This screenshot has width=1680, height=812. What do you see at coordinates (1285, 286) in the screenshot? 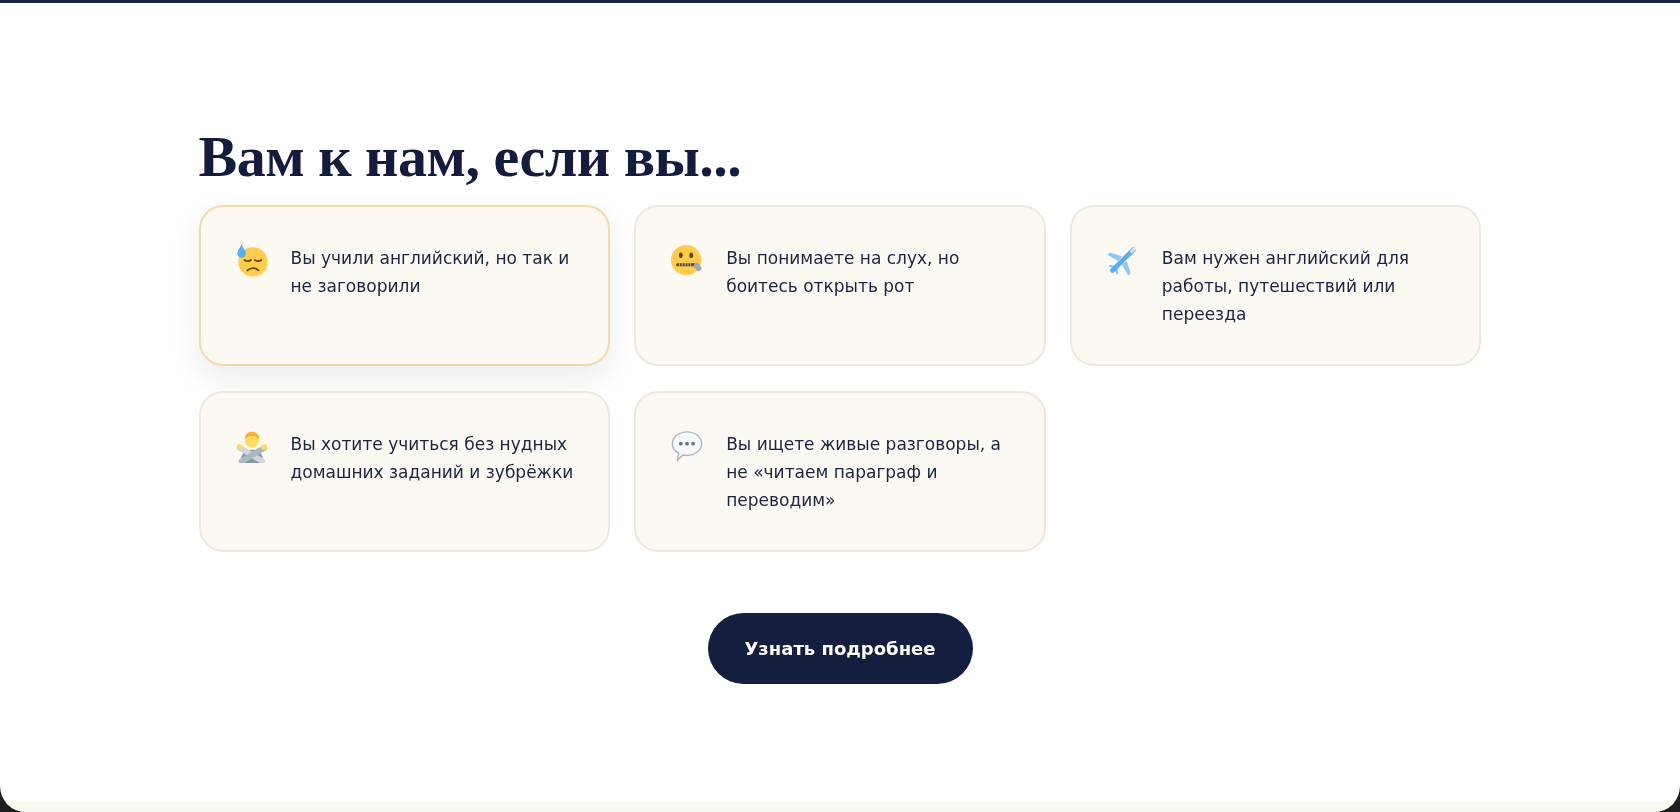
I see `card-text: Вам нужен английский для работы, путешествий или переезда` at bounding box center [1285, 286].